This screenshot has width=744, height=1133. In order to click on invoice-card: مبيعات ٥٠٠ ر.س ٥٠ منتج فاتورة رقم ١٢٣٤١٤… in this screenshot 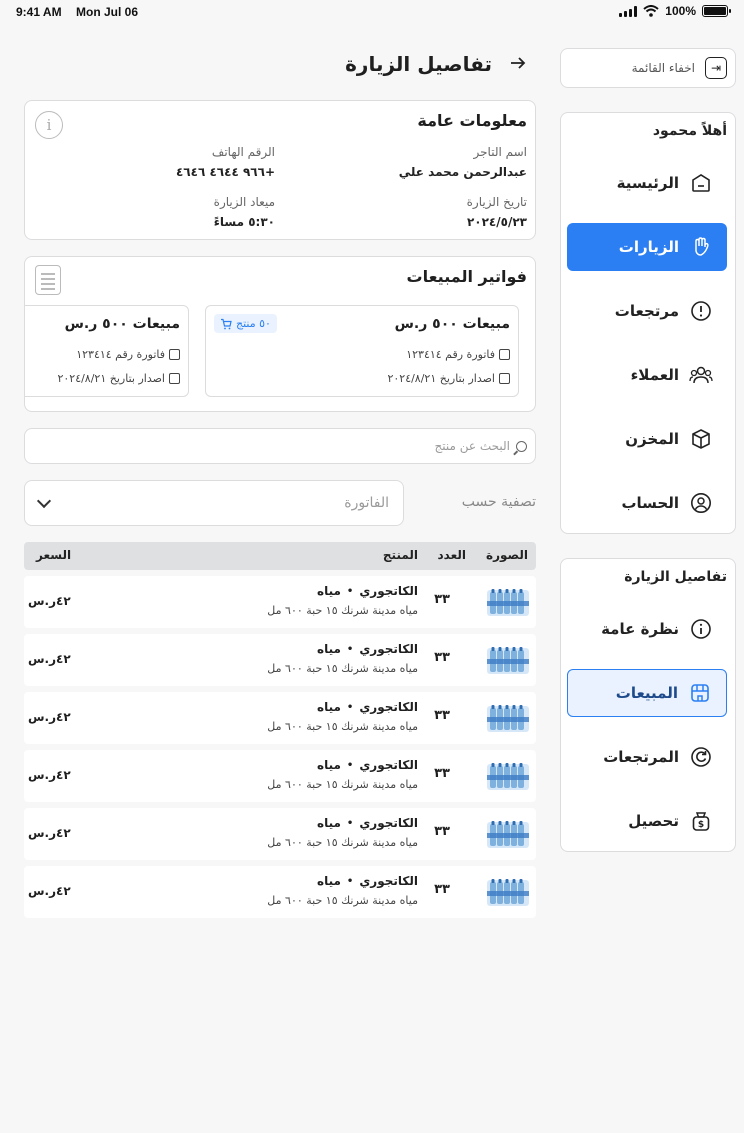, I will do `click(362, 351)`.